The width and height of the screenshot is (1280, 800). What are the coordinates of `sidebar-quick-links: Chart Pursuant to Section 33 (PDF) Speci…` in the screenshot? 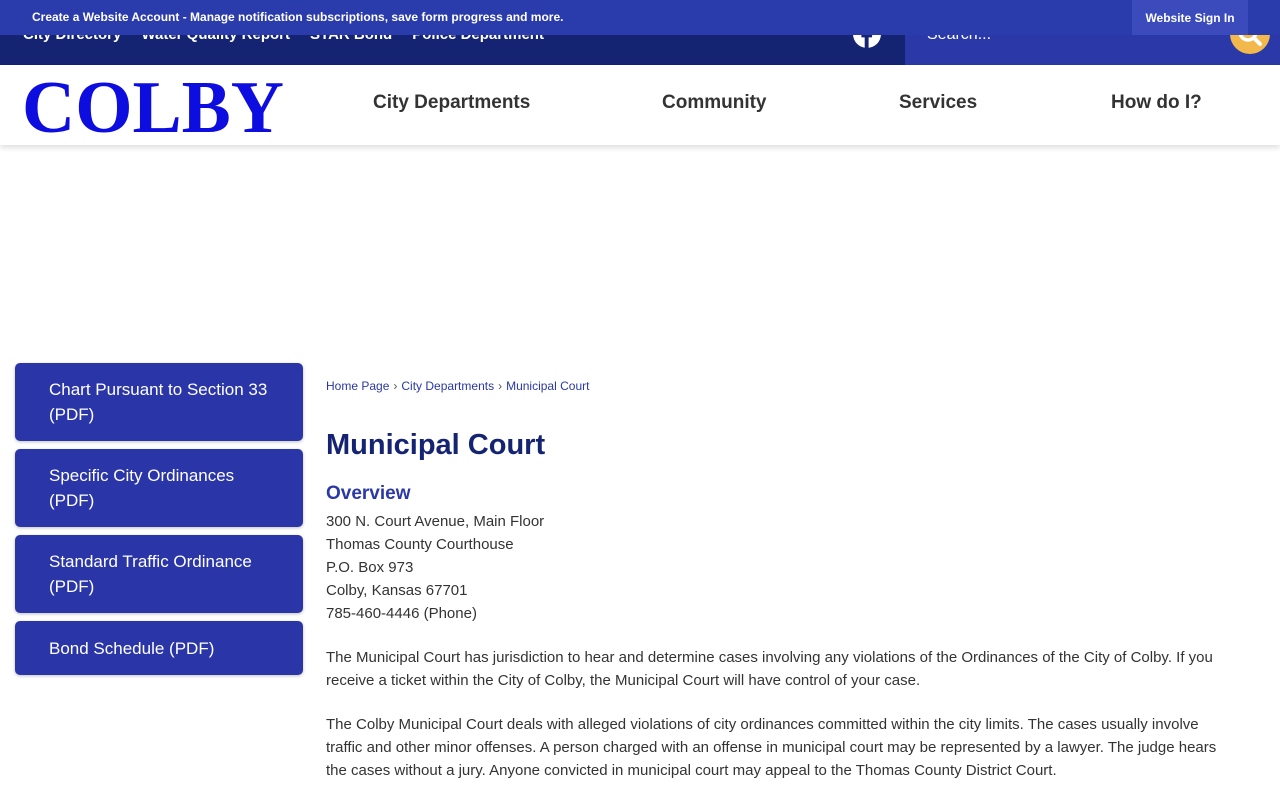 It's located at (159, 523).